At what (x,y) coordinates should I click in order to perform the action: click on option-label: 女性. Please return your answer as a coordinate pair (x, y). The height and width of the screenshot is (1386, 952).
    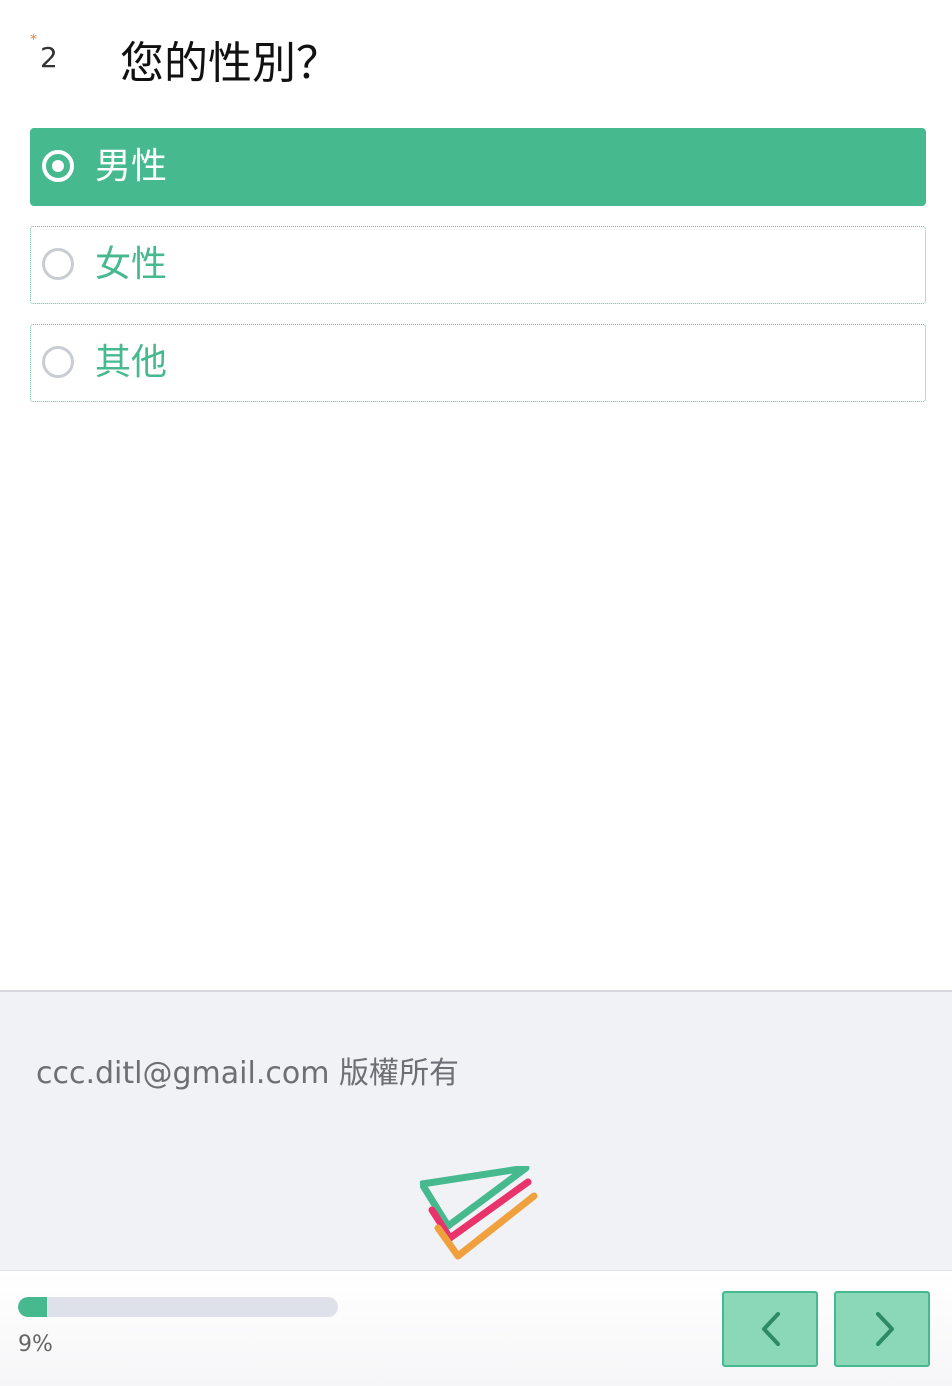
    Looking at the image, I should click on (131, 264).